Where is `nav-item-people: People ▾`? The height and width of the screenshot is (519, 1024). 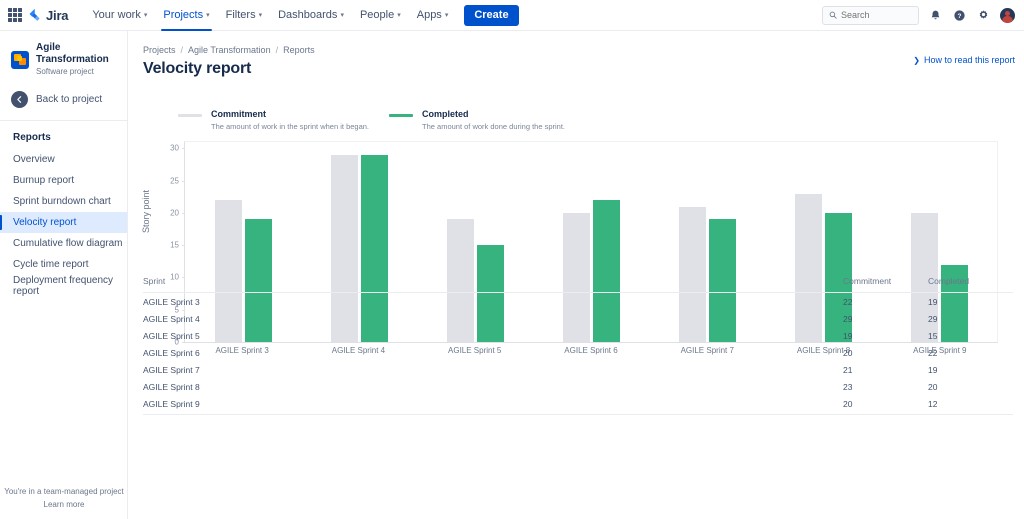
nav-item-people: People ▾ is located at coordinates (380, 15).